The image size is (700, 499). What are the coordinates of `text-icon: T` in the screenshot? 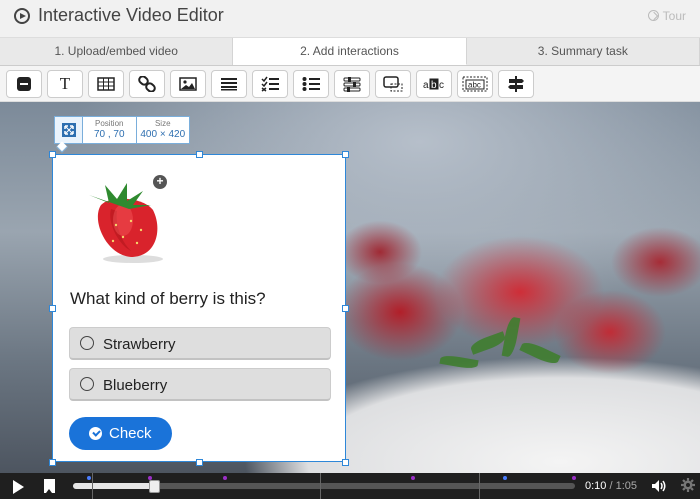 It's located at (65, 83).